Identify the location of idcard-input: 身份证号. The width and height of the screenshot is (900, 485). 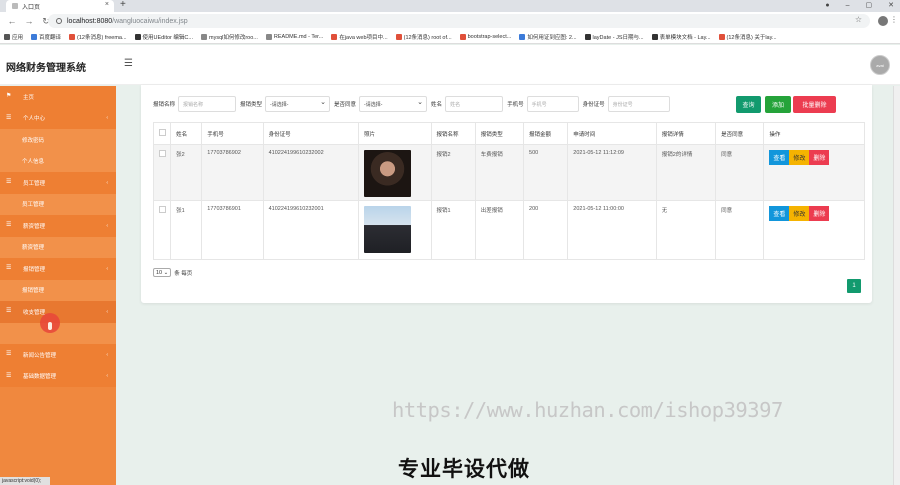
(638, 104).